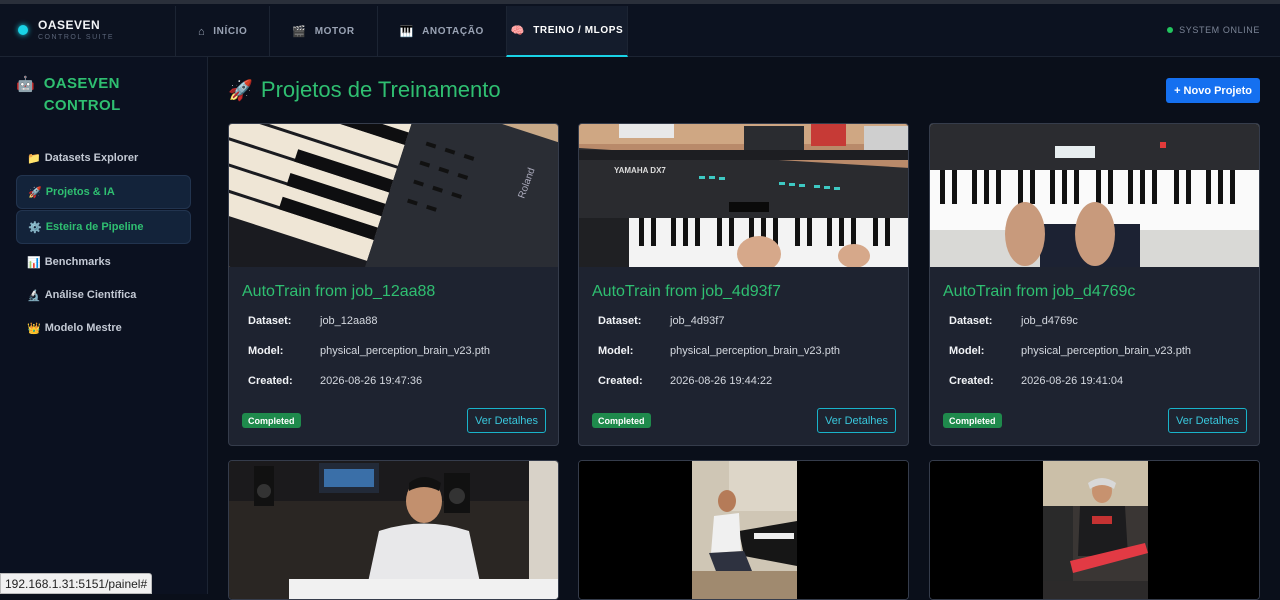 The height and width of the screenshot is (600, 1280). Describe the element at coordinates (1039, 291) in the screenshot. I see `project-card-title: AutoTrain from job_d4769c` at that location.